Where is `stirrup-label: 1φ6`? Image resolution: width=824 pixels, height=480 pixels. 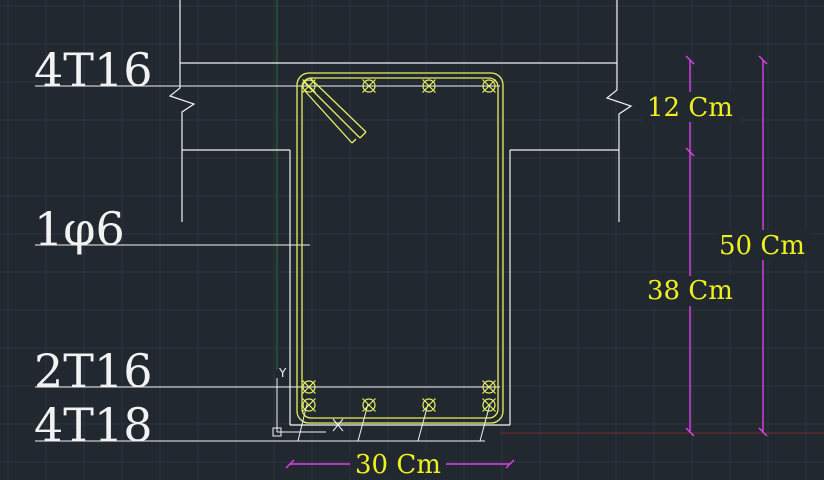 stirrup-label: 1φ6 is located at coordinates (79, 229).